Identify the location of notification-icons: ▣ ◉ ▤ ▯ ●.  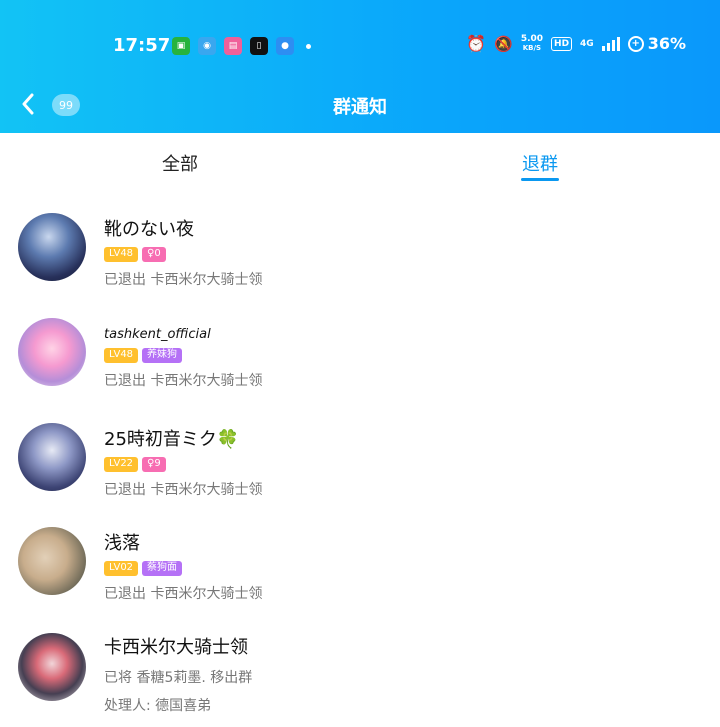
(241, 46).